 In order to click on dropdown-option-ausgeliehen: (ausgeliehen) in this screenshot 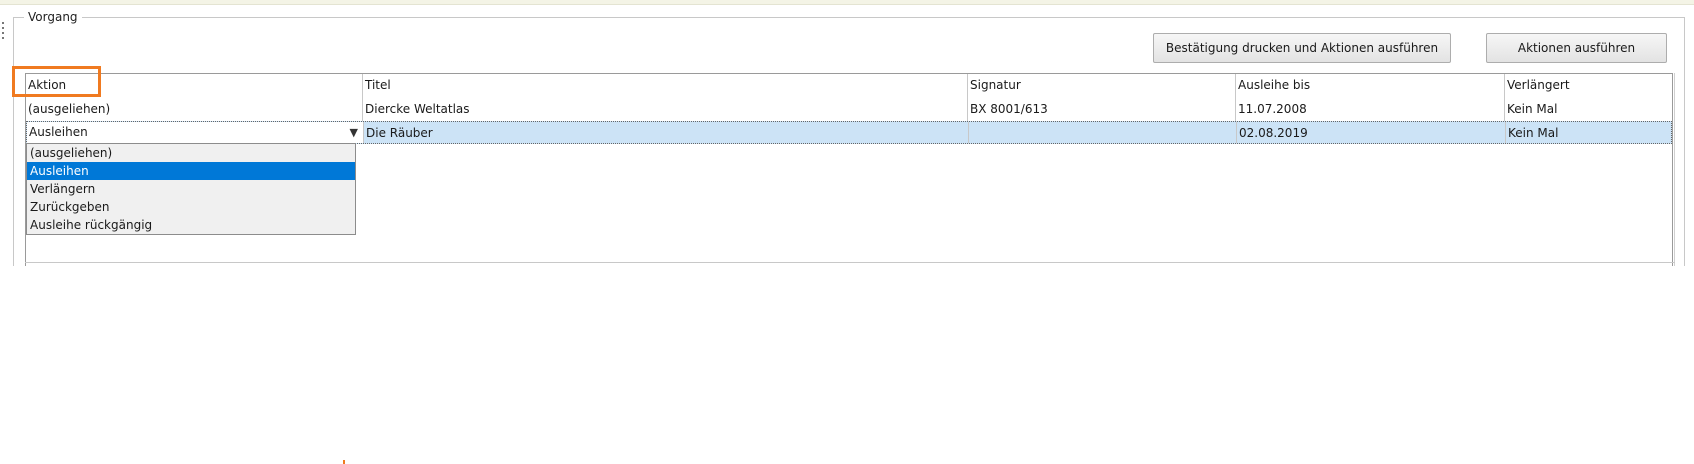, I will do `click(191, 153)`.